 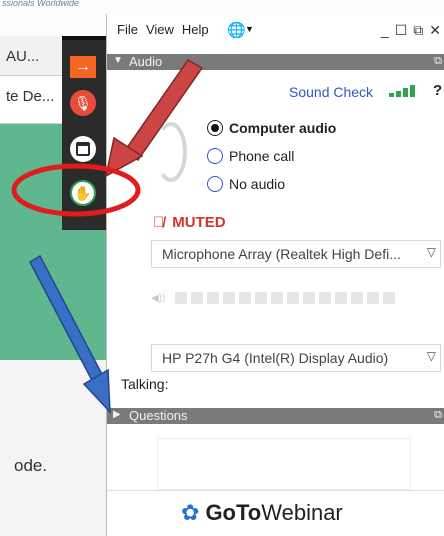 I want to click on panel-icon, so click(x=83, y=149).